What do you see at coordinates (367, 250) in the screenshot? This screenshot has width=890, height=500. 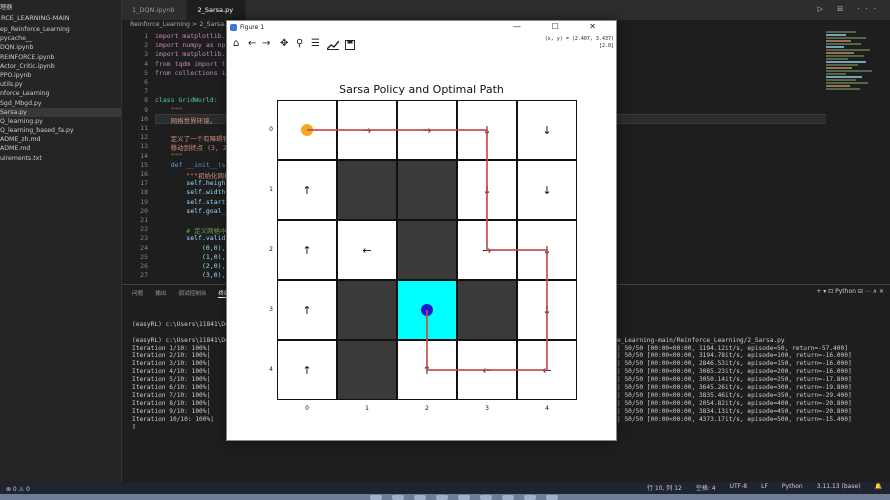 I see `grid-cell: ←` at bounding box center [367, 250].